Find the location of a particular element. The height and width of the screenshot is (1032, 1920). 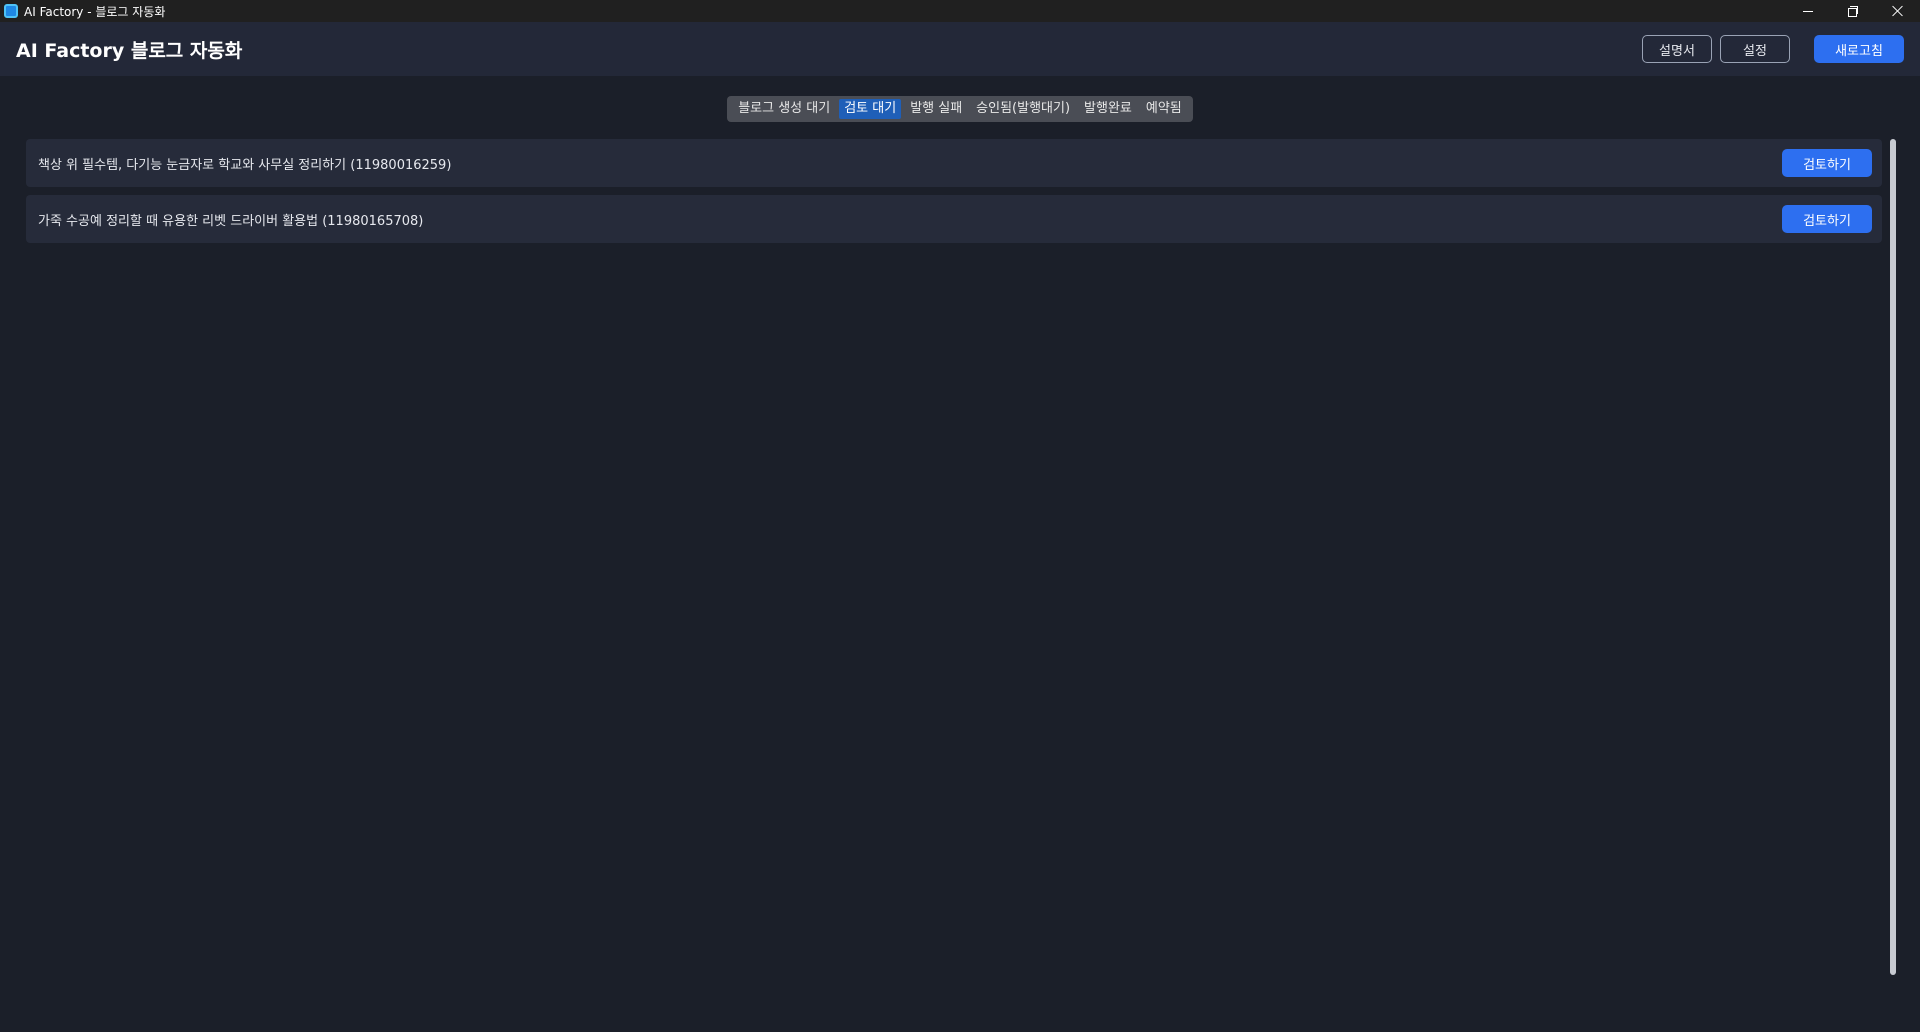

close-button is located at coordinates (1897, 11).